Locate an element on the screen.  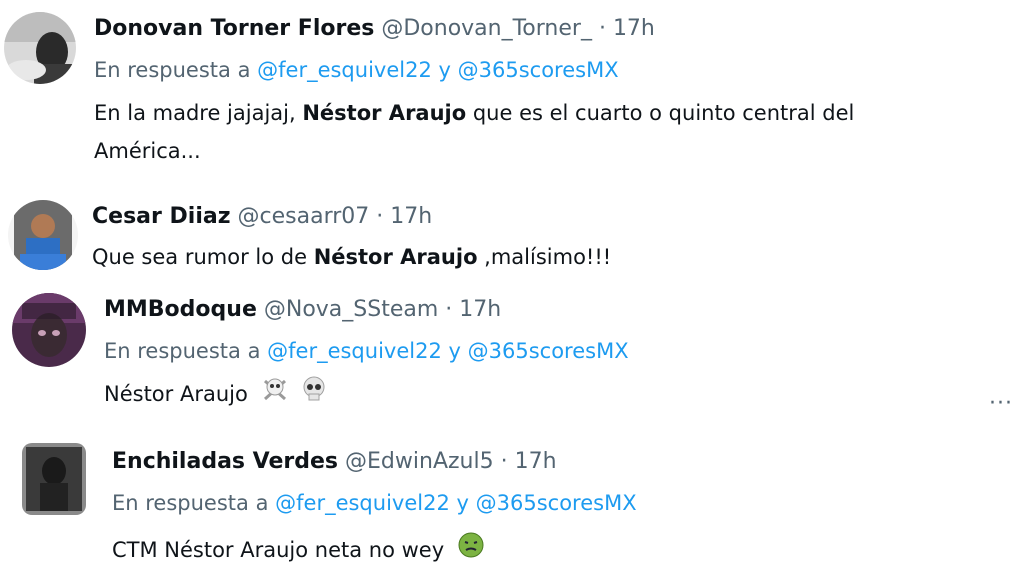
tweet-text: CTM Néstor Araujo neta no wey is located at coordinates (298, 551).